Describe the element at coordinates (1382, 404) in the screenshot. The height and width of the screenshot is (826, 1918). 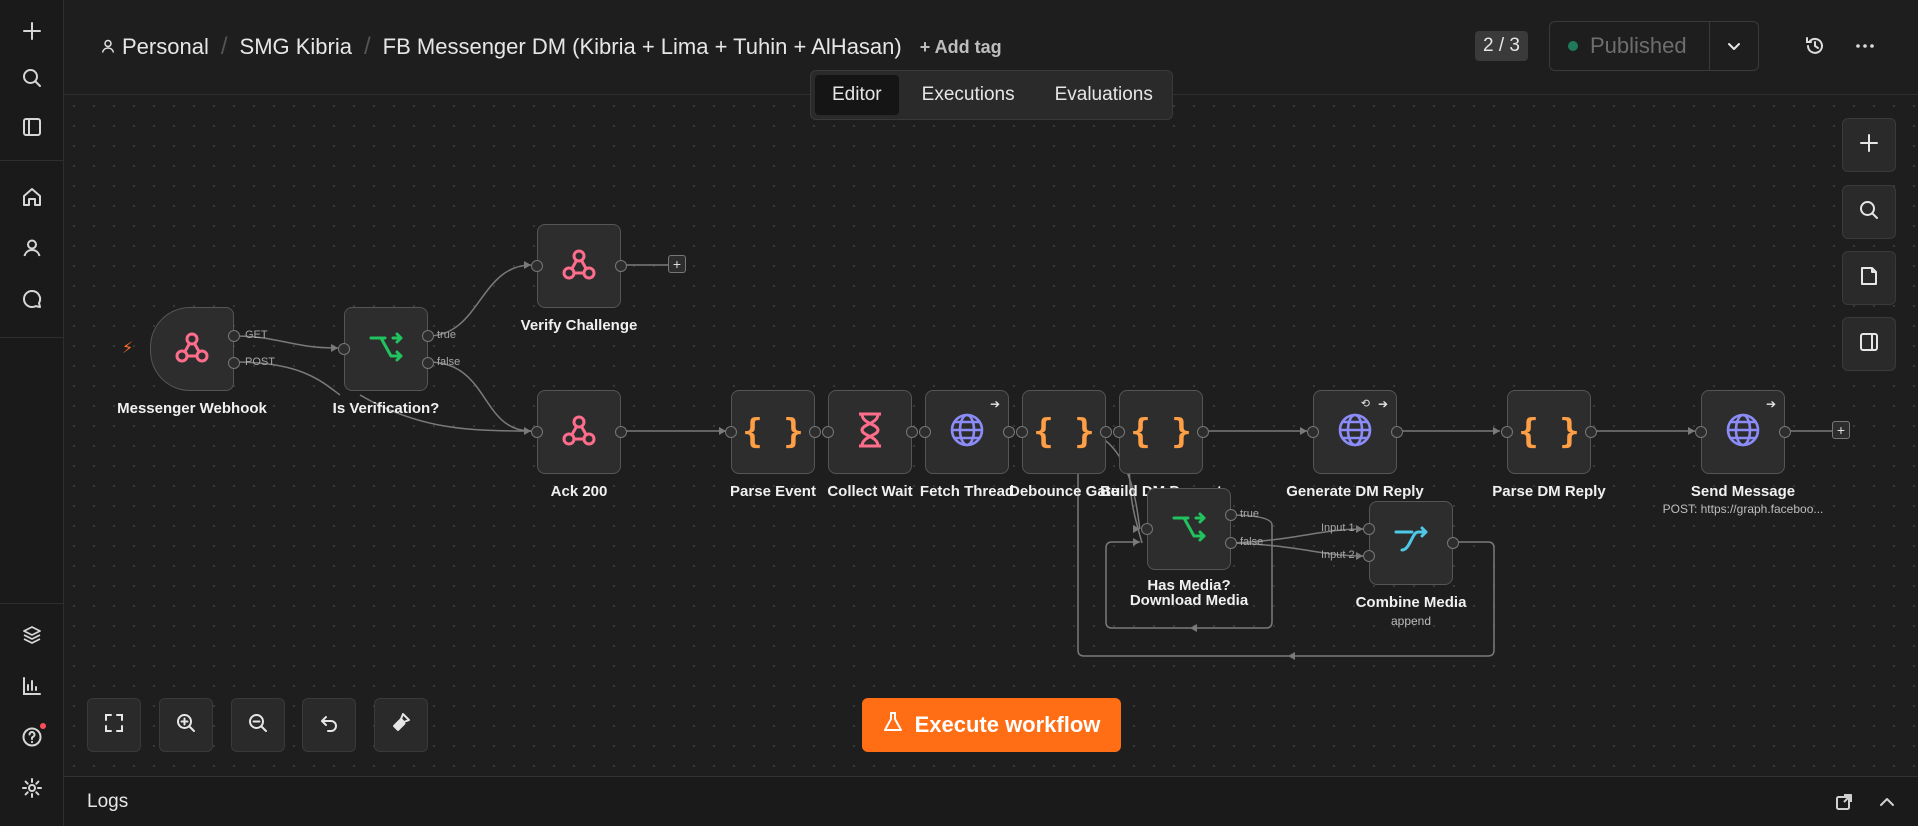
I see `arrow-right-icon: ➔` at that location.